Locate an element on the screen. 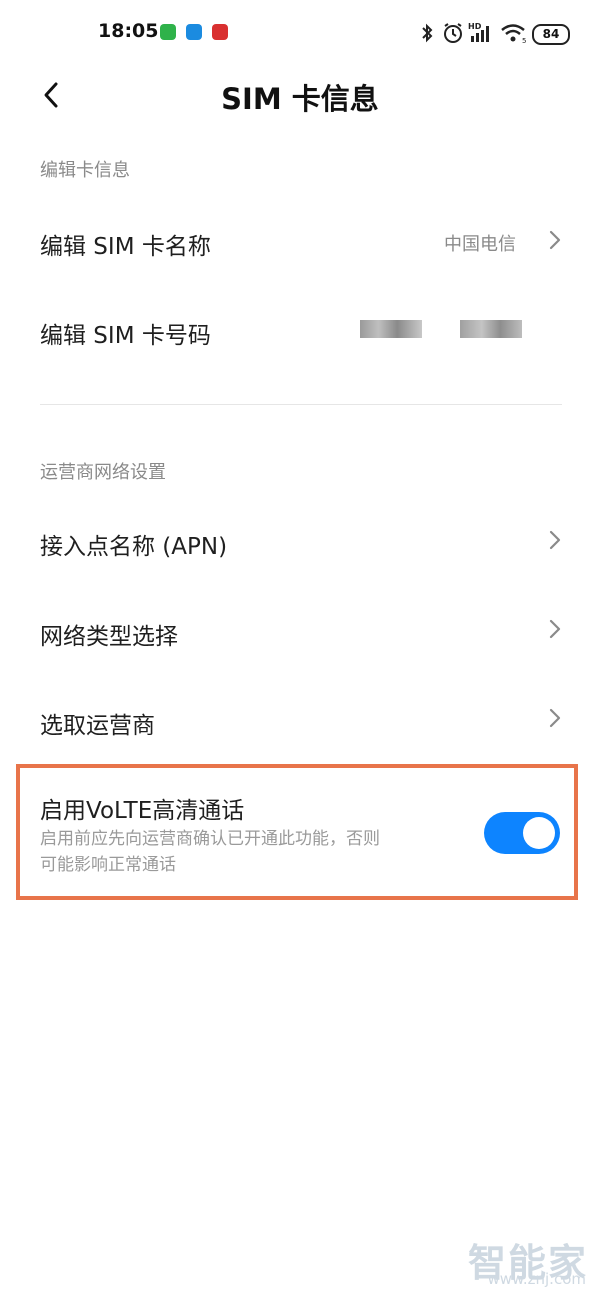  volte-description: 启用前应先向运营商确认已开通此功能，否则 可能影响正常通话 is located at coordinates (255, 852).